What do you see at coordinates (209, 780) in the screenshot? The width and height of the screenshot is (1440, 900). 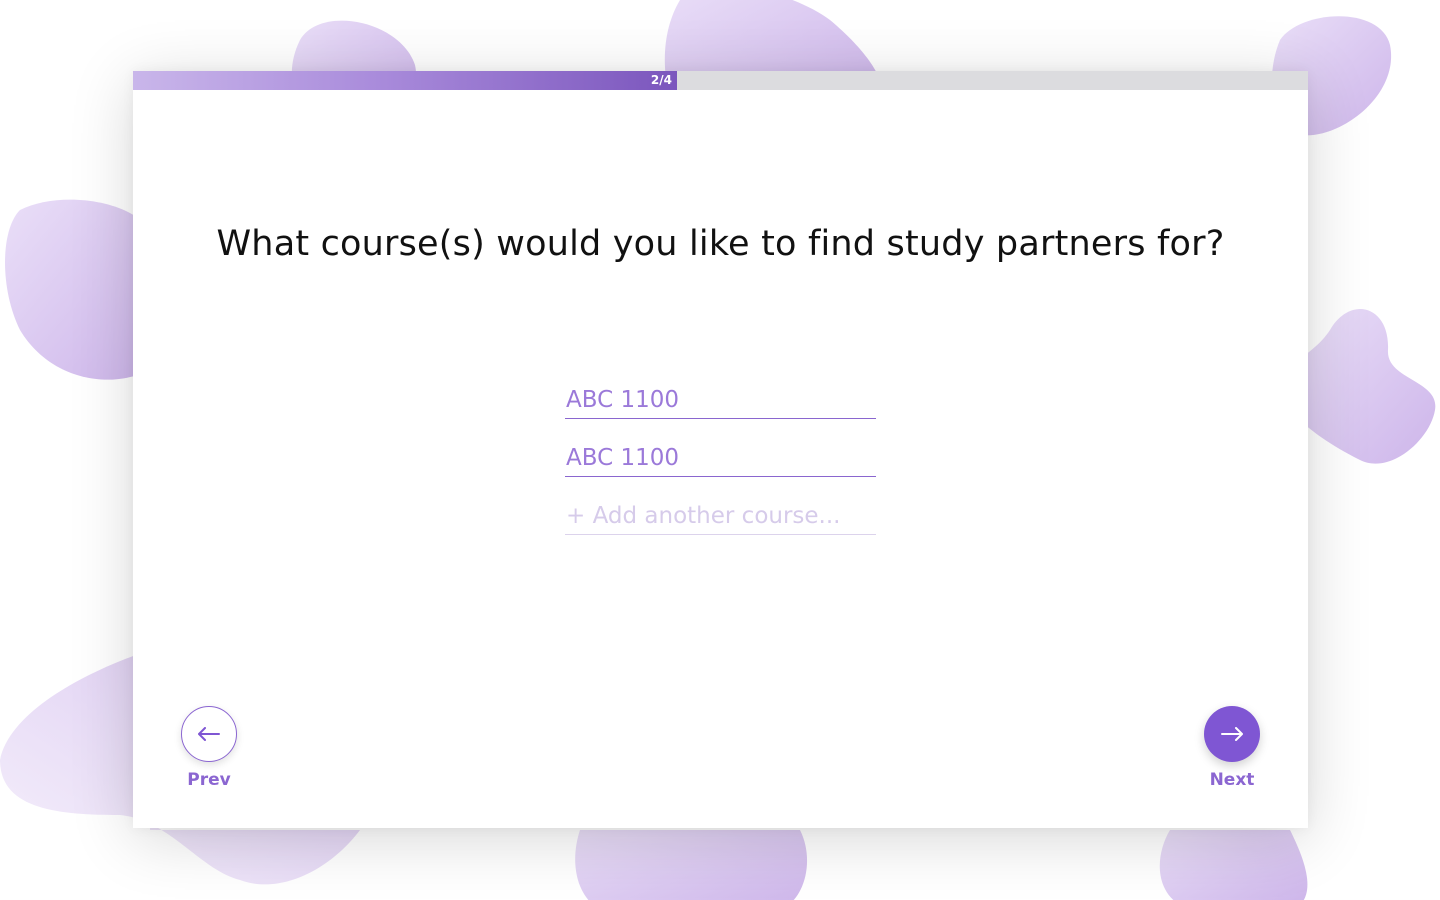 I see `prev-label: Prev` at bounding box center [209, 780].